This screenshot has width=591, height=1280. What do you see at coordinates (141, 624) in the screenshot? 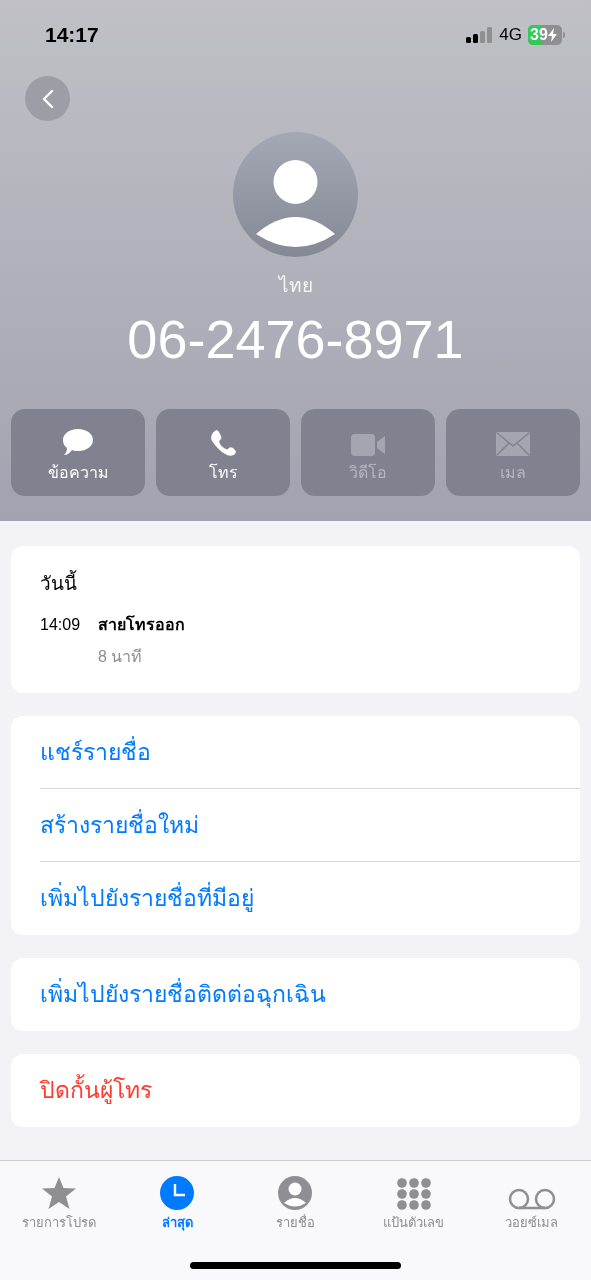
I see `call-type: สายโทรออก` at bounding box center [141, 624].